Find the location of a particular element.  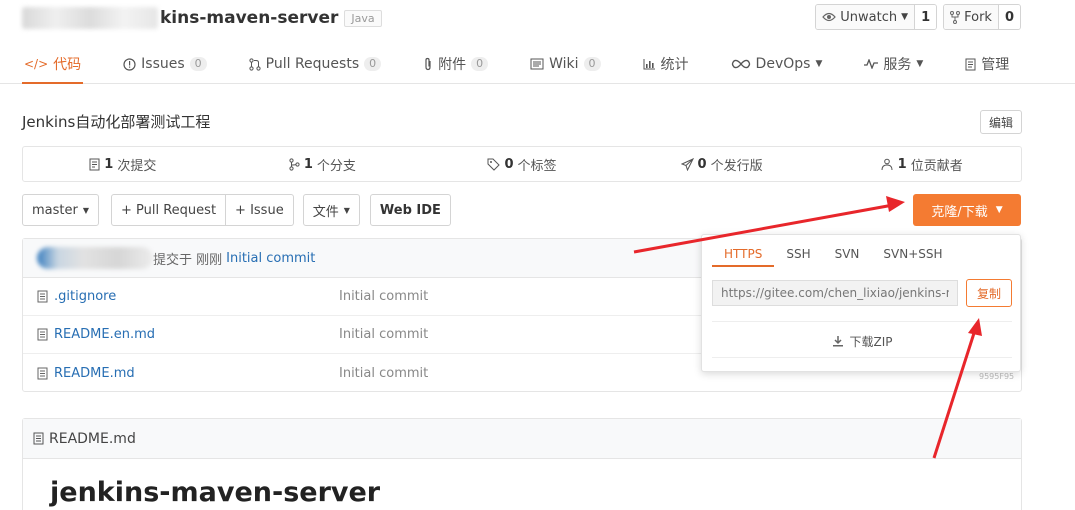

watch-button: Unwatch ▼ 1 is located at coordinates (876, 17).